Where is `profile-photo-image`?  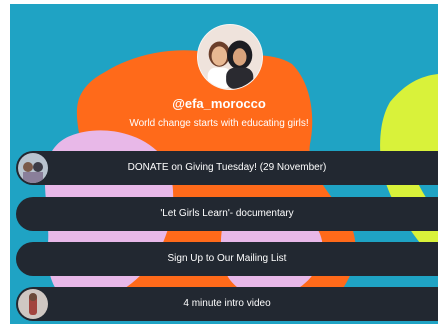
profile-photo-image is located at coordinates (230, 57).